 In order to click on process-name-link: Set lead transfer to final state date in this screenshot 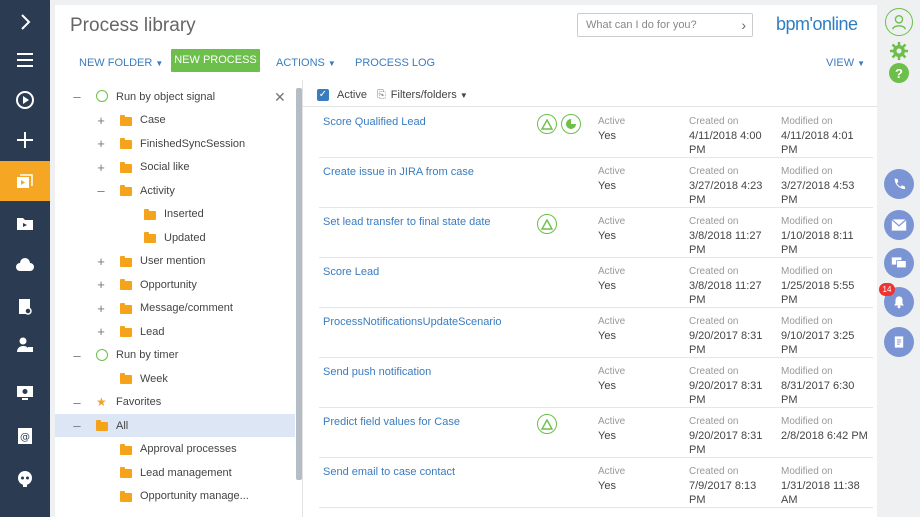, I will do `click(407, 222)`.